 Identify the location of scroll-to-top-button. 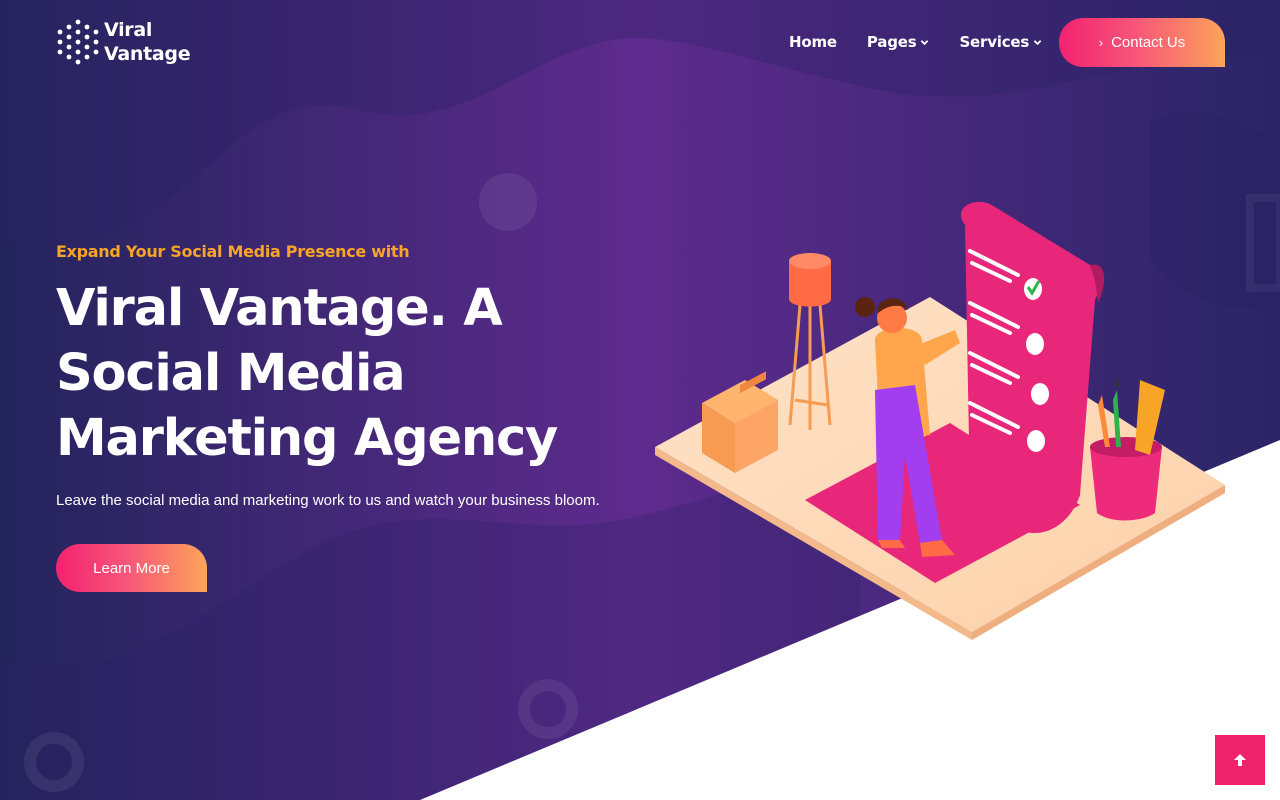
(1240, 760).